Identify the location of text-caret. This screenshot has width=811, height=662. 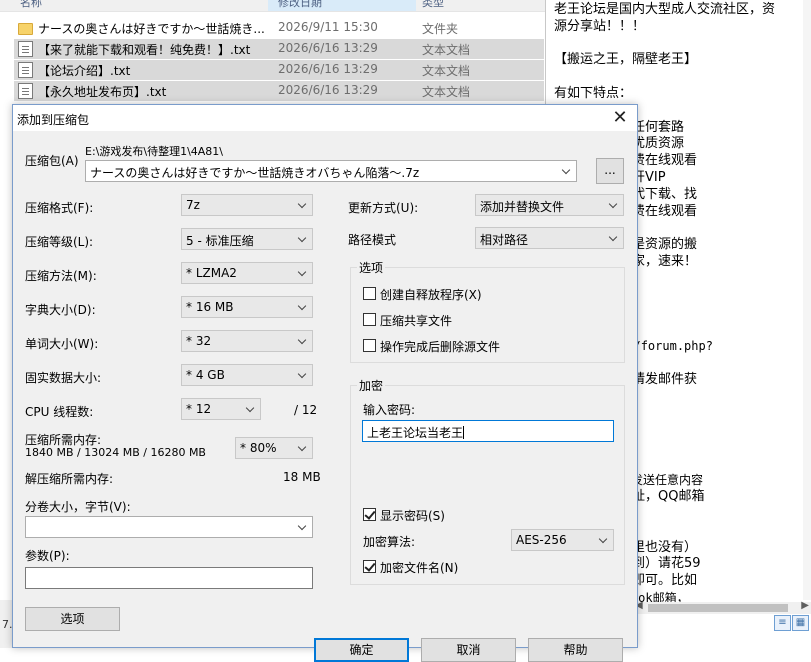
(464, 432).